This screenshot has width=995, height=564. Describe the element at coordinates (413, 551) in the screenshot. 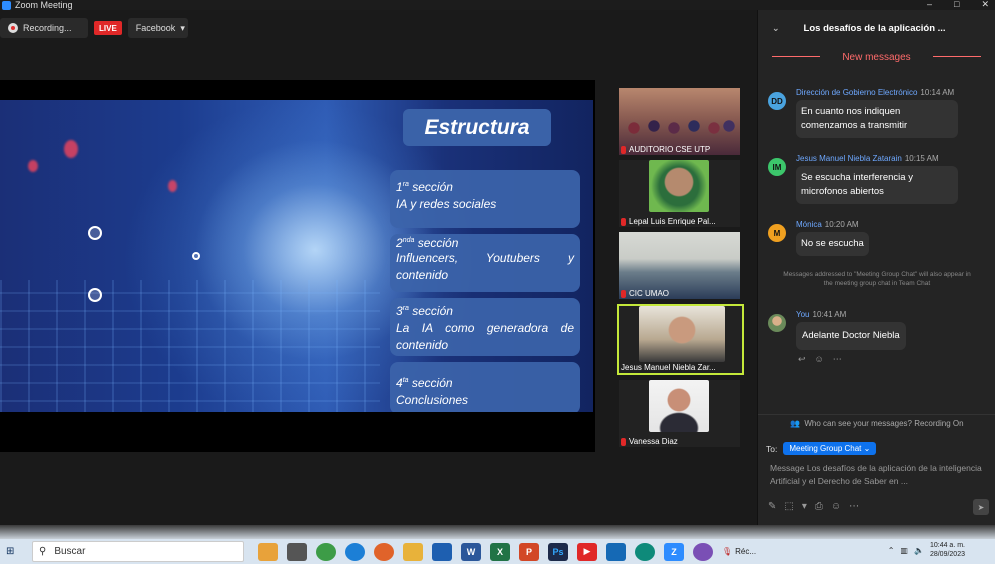

I see `file-explorer-icon` at that location.